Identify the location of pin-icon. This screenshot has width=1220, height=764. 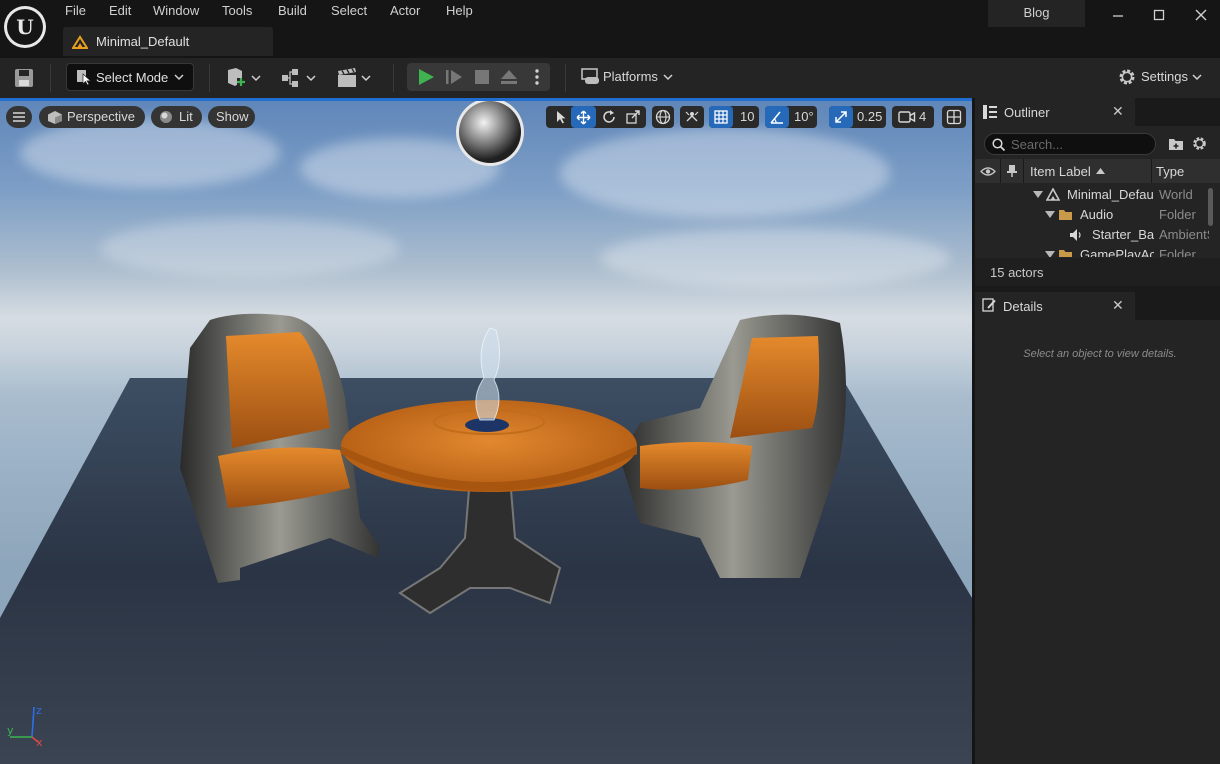
(1012, 171).